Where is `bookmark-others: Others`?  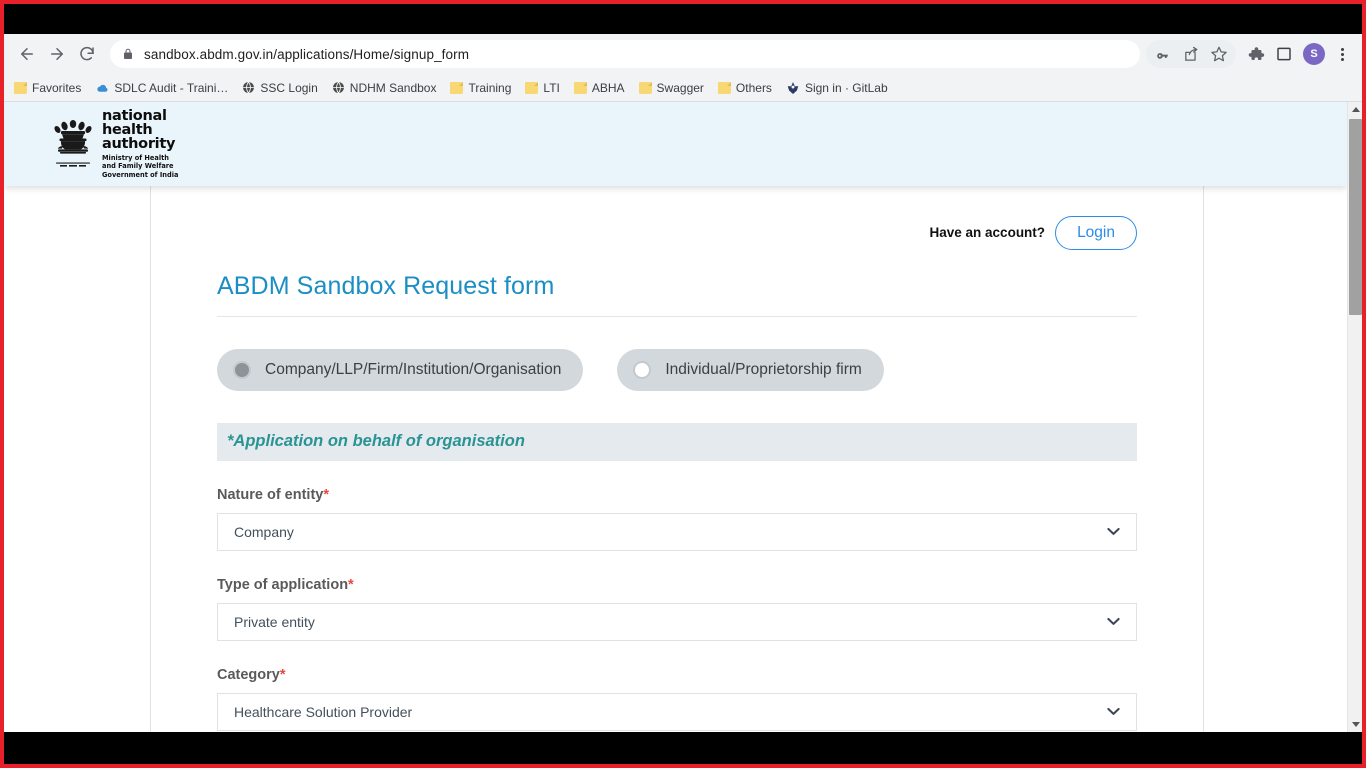 bookmark-others: Others is located at coordinates (744, 87).